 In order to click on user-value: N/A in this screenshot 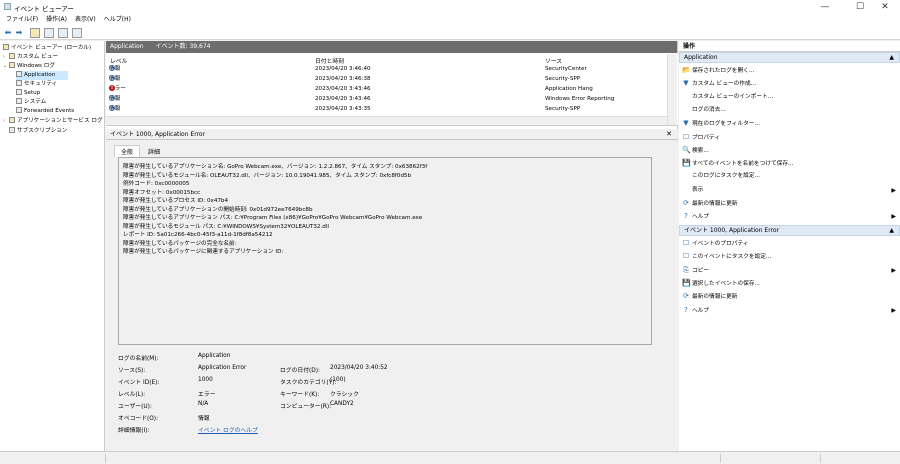, I will do `click(203, 404)`.